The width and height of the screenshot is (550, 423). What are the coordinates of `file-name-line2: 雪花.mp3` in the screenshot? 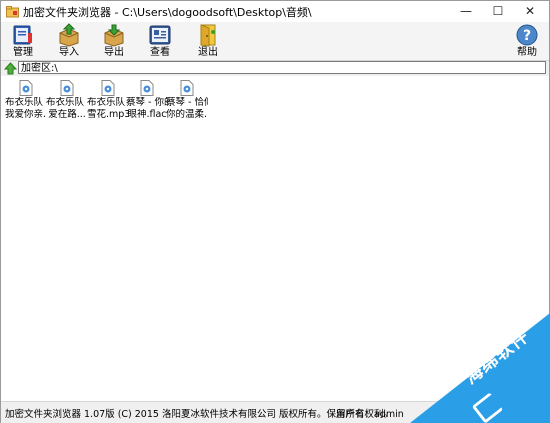 It's located at (108, 114).